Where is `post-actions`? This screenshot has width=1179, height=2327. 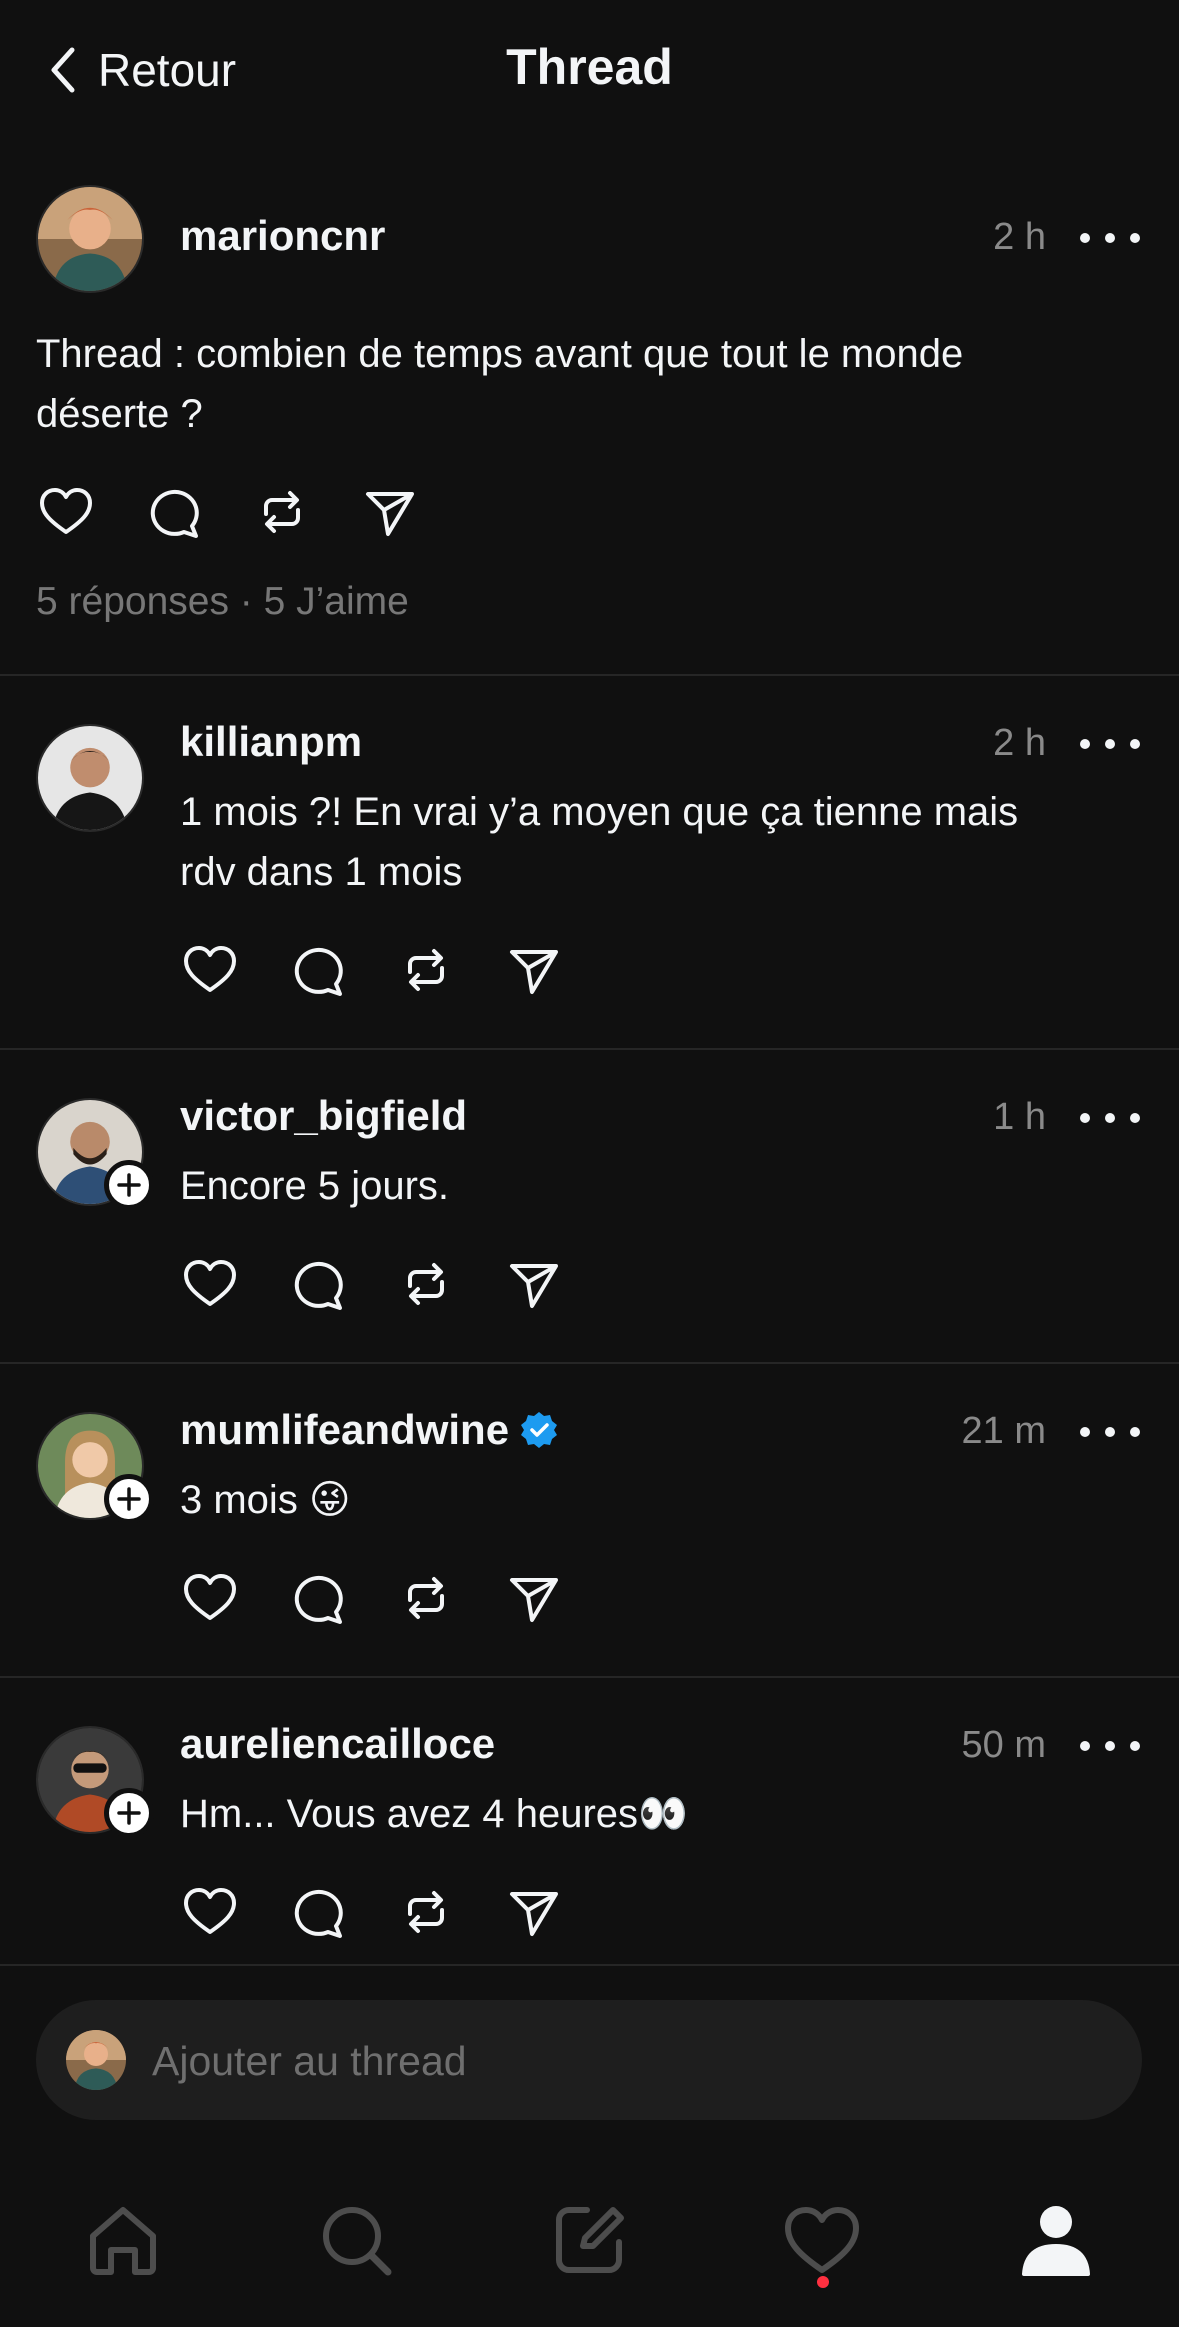
post-actions is located at coordinates (236, 512).